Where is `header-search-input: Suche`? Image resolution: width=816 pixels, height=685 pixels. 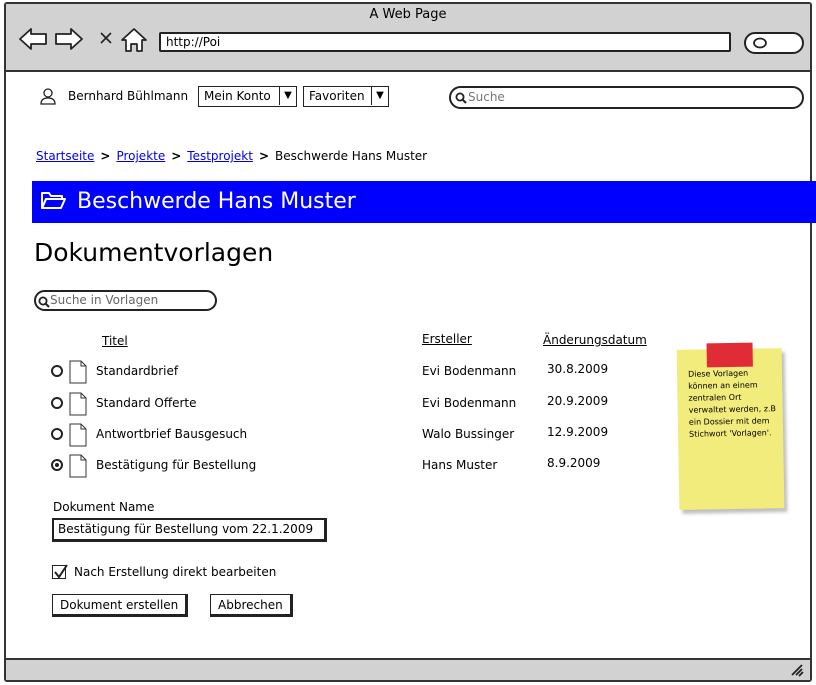
header-search-input: Suche is located at coordinates (626, 97).